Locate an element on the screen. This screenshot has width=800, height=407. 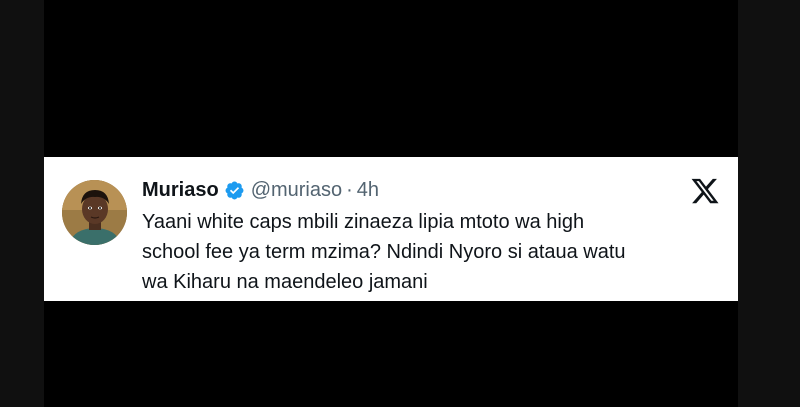
tweet-header: Muriaso @muriaso · 4h is located at coordinates (260, 190).